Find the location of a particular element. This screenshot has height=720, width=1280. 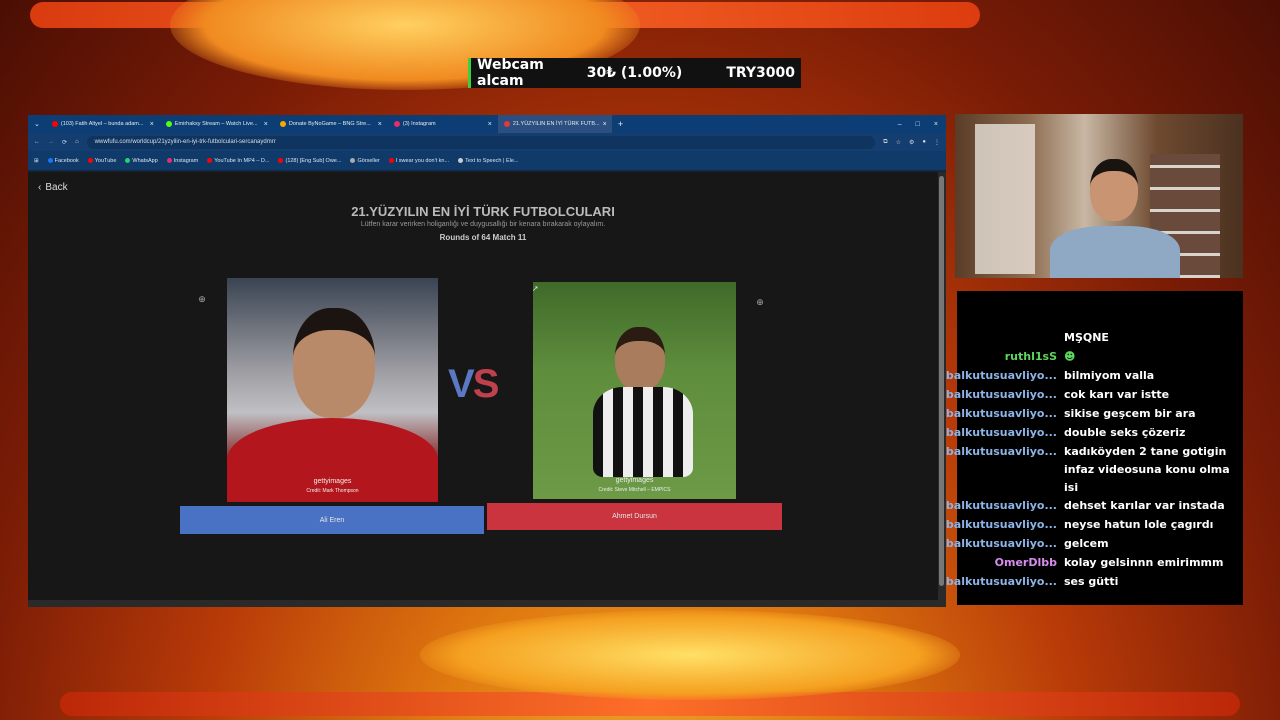

home-icon: ⌂ is located at coordinates (77, 142).